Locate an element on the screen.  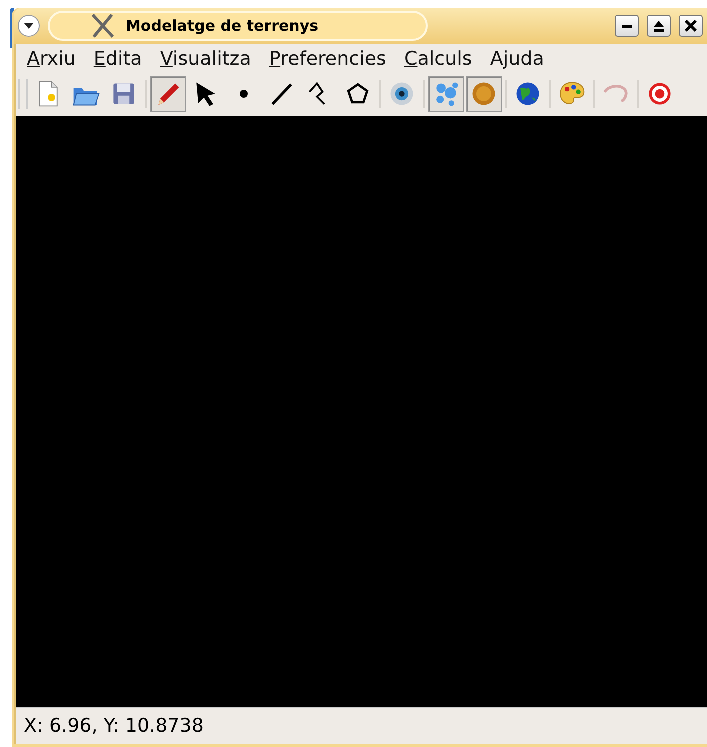
menu-item: Ajuda is located at coordinates (517, 59).